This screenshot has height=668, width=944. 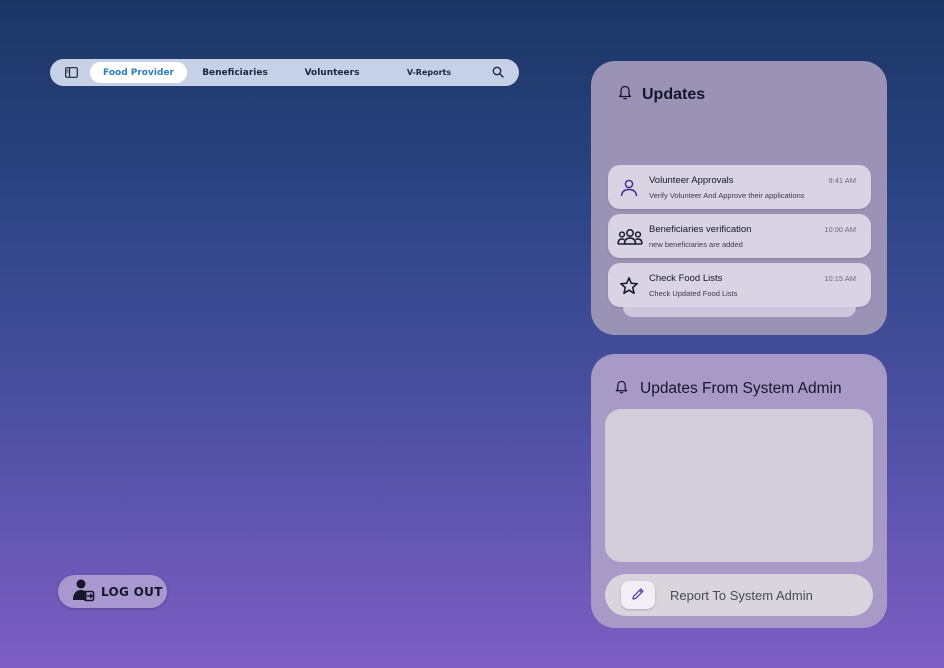 I want to click on notification-time: 10:15 AM, so click(x=840, y=278).